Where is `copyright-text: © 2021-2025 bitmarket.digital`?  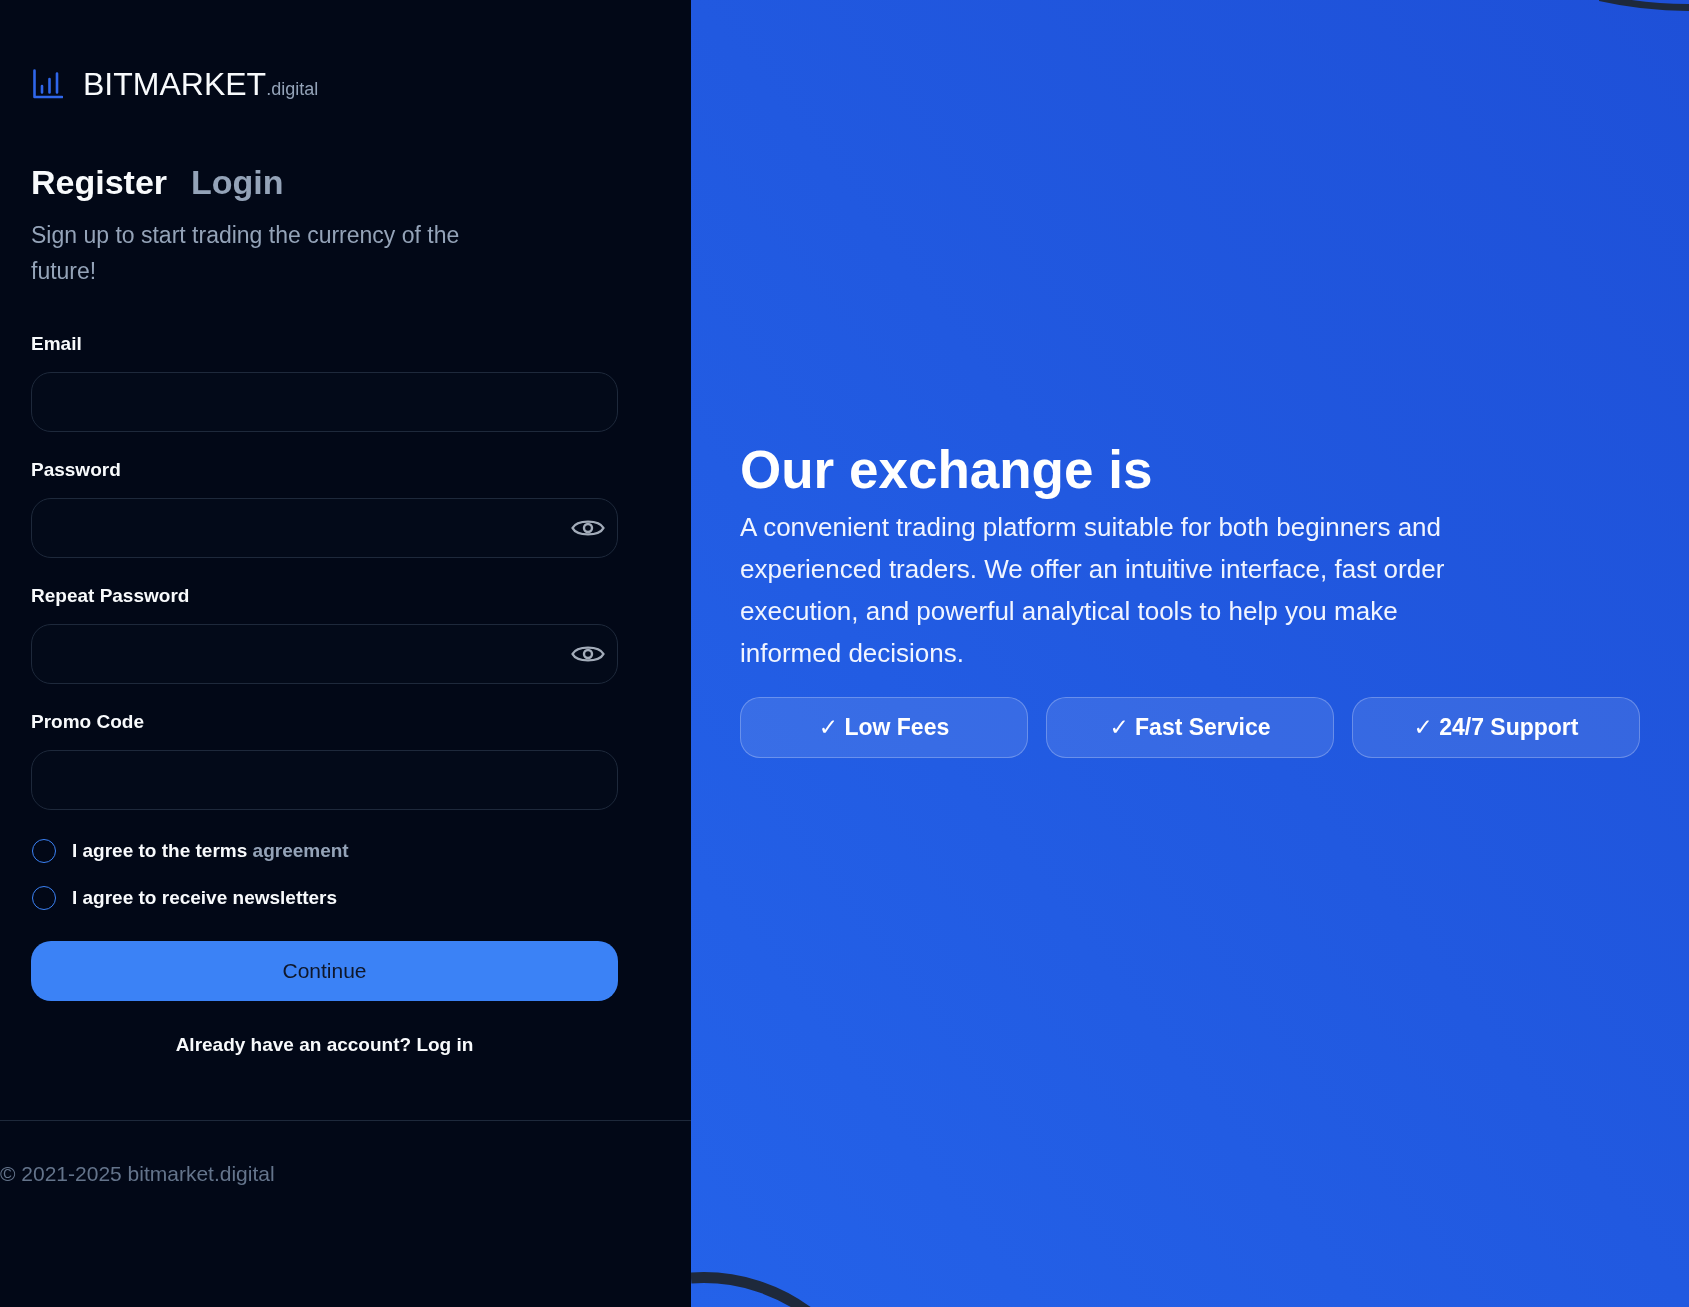
copyright-text: © 2021-2025 bitmarket.digital is located at coordinates (137, 1173).